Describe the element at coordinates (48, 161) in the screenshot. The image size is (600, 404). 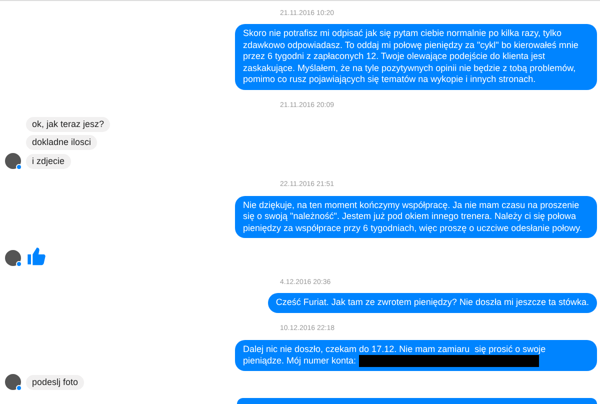
I see `received-message: i zdjecie` at that location.